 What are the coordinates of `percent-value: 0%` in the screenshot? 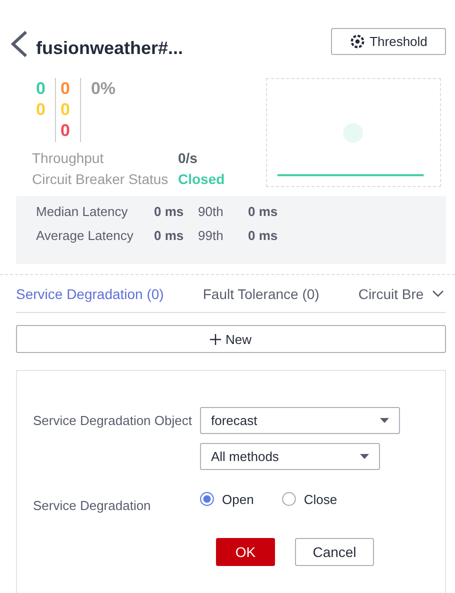 It's located at (103, 89).